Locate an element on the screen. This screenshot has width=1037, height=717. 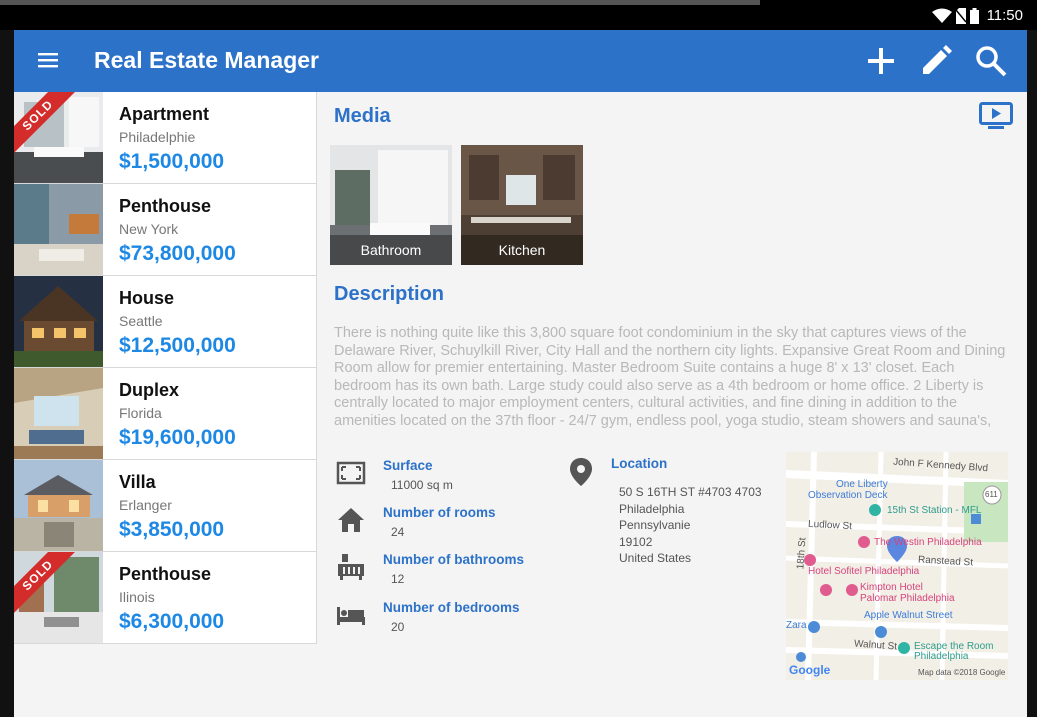
map-poi-label: Apple Walnut Street is located at coordinates (908, 615).